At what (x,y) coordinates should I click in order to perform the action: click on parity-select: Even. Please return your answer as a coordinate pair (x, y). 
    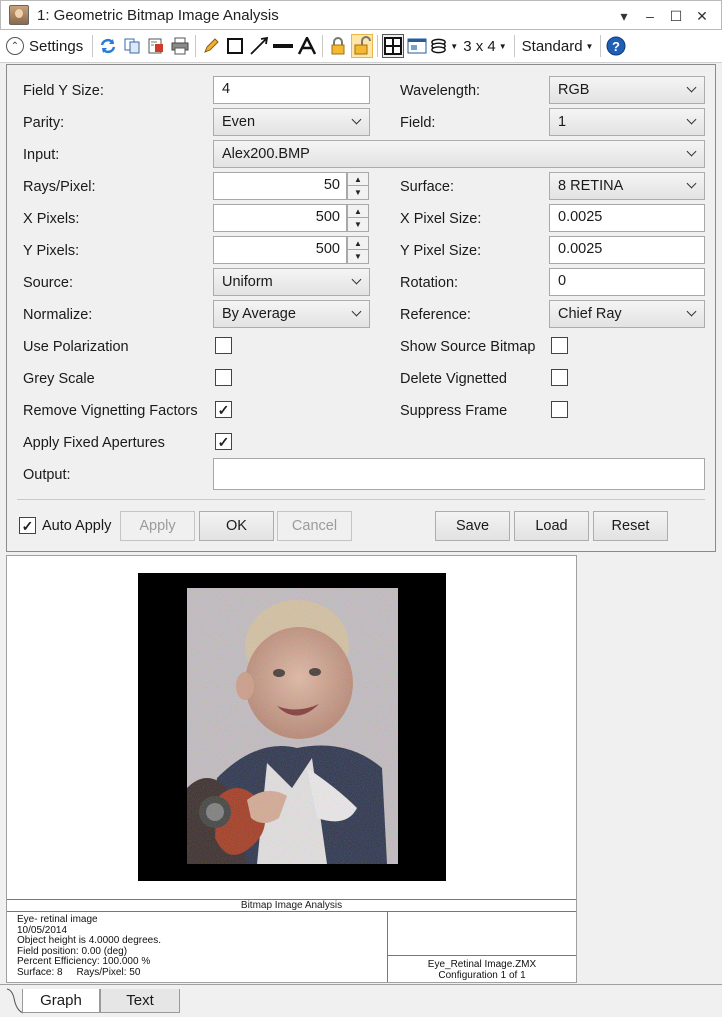
    Looking at the image, I should click on (291, 122).